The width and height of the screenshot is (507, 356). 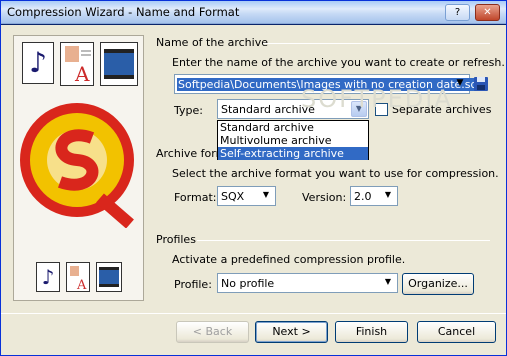 What do you see at coordinates (193, 284) in the screenshot?
I see `profile-label: Profile:` at bounding box center [193, 284].